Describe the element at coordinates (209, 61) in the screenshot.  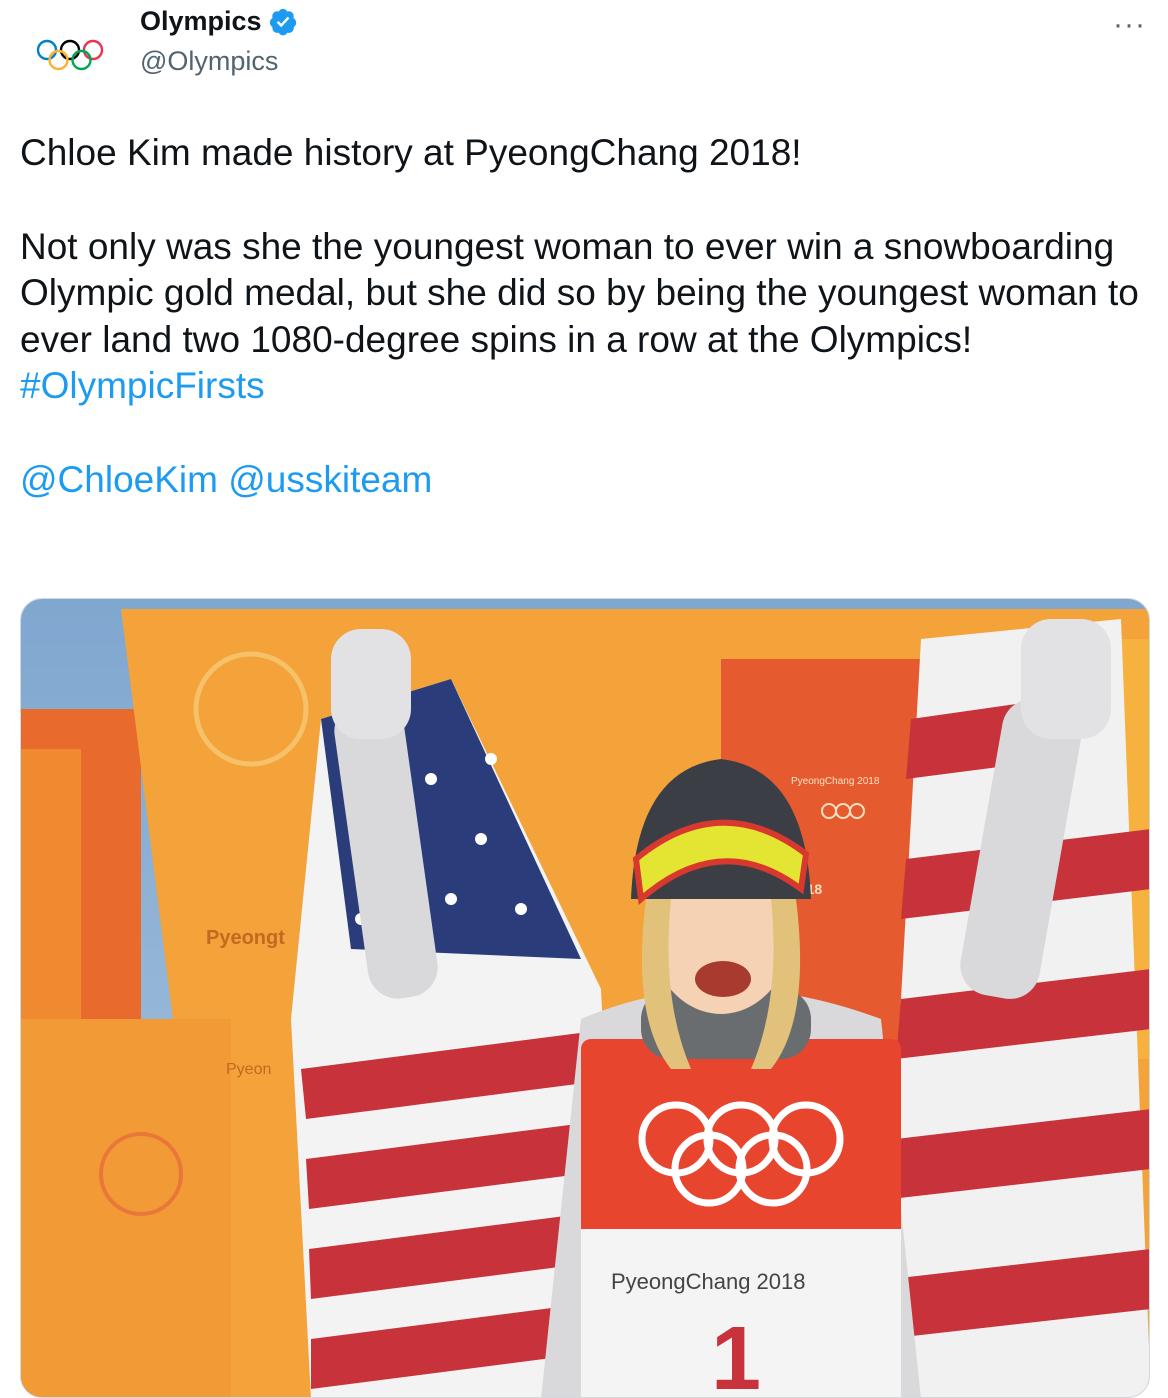
I see `handle: @Olympics` at that location.